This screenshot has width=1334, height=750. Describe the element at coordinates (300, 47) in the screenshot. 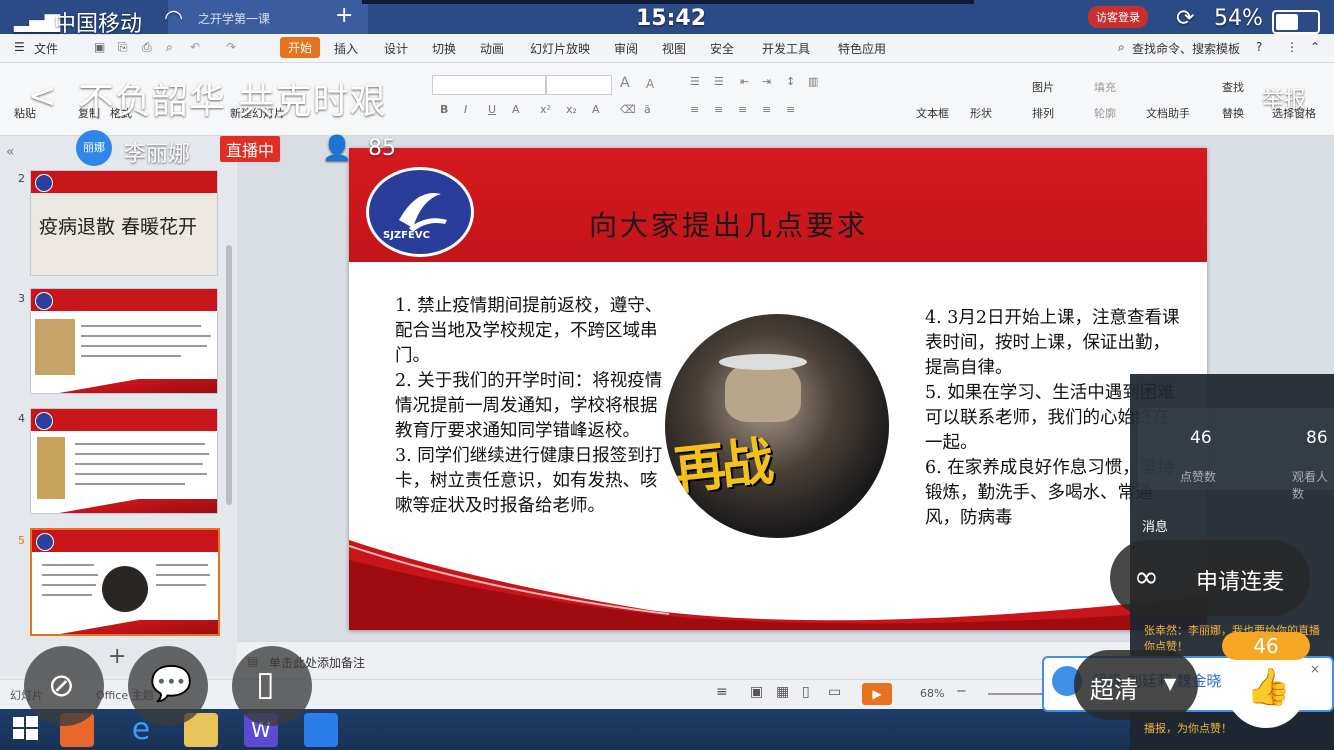

I see `menu-start: 开始` at that location.